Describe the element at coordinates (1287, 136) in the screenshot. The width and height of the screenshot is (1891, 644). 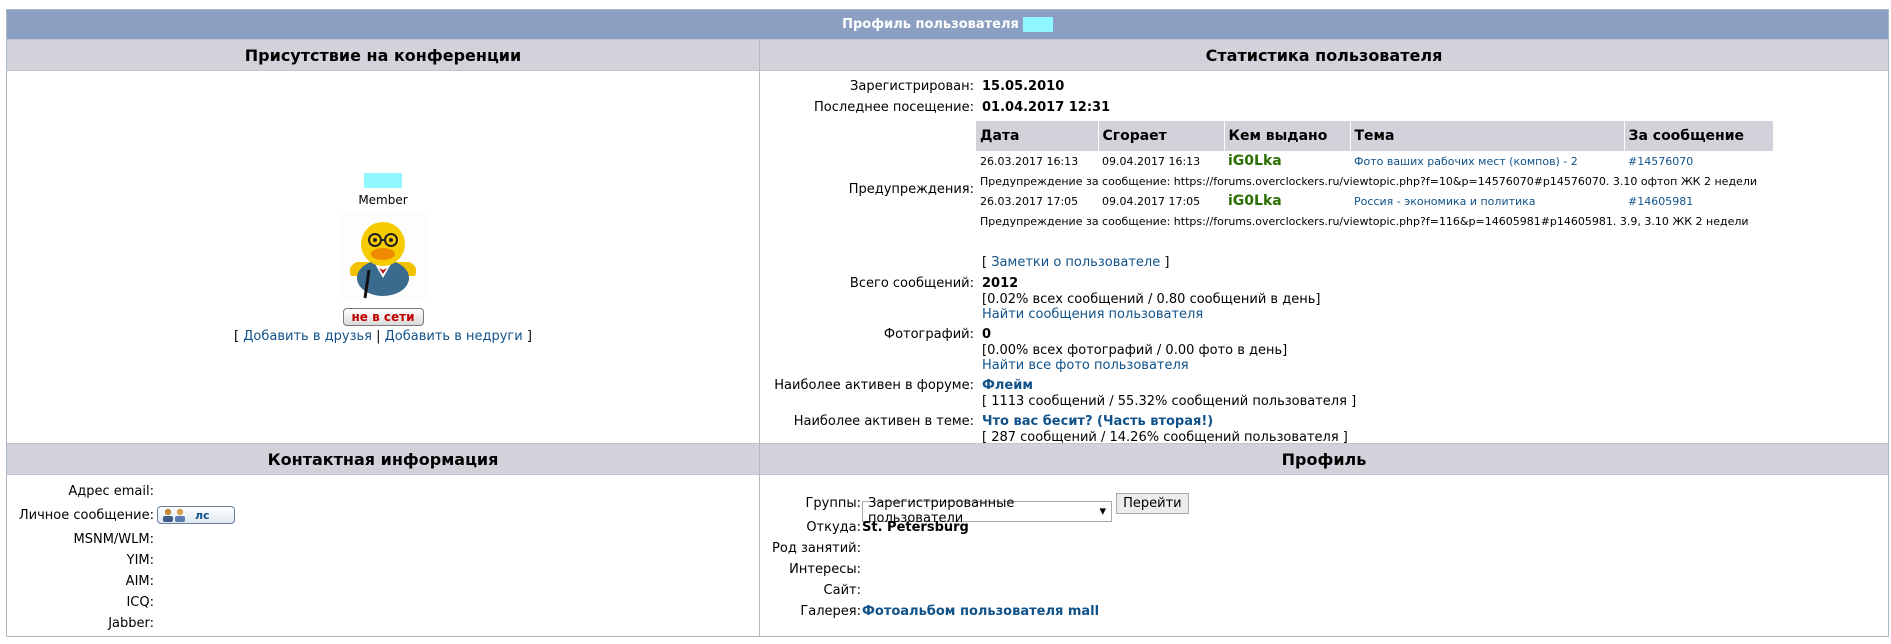
I see `col-issuer: Кем выдано` at that location.